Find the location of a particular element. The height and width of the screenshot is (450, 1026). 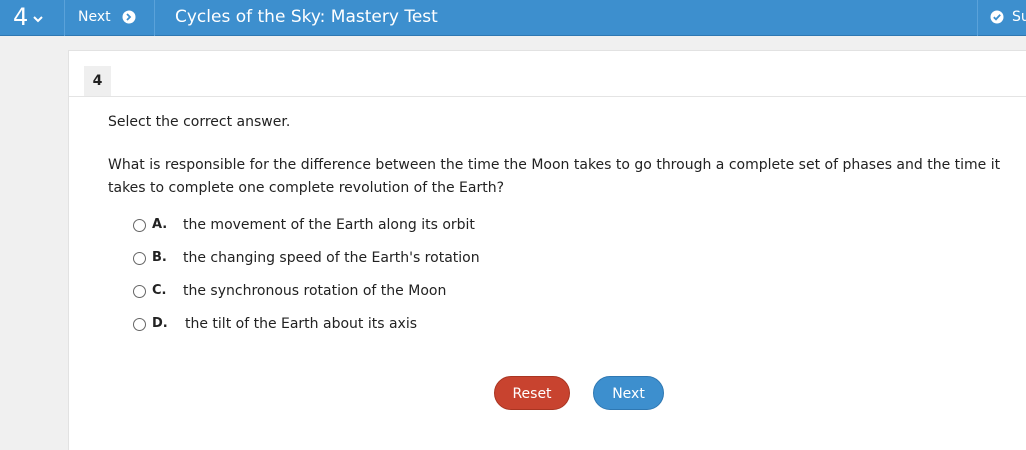

question-number-badge: 4 is located at coordinates (97, 81).